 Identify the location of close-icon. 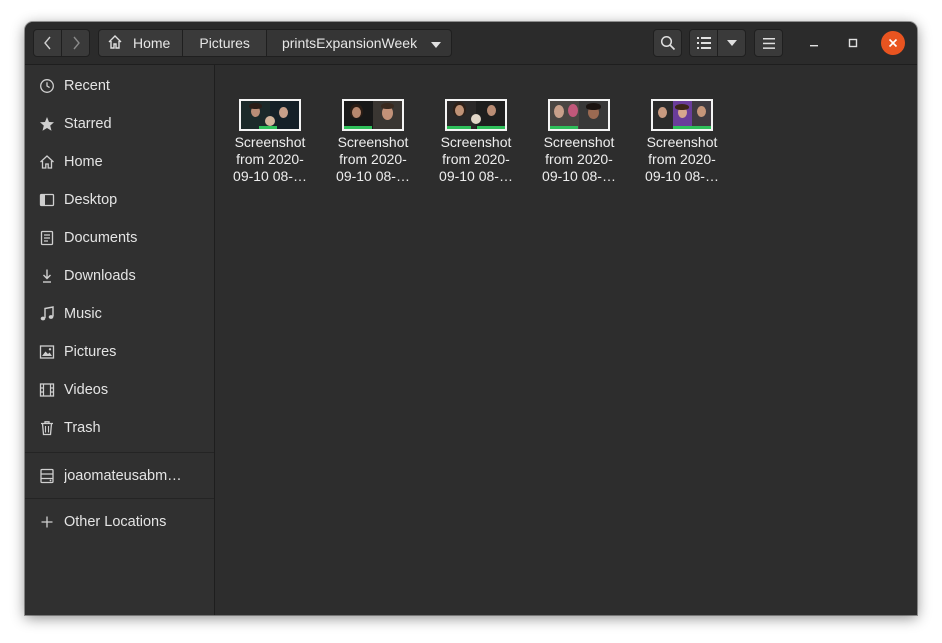
(893, 43).